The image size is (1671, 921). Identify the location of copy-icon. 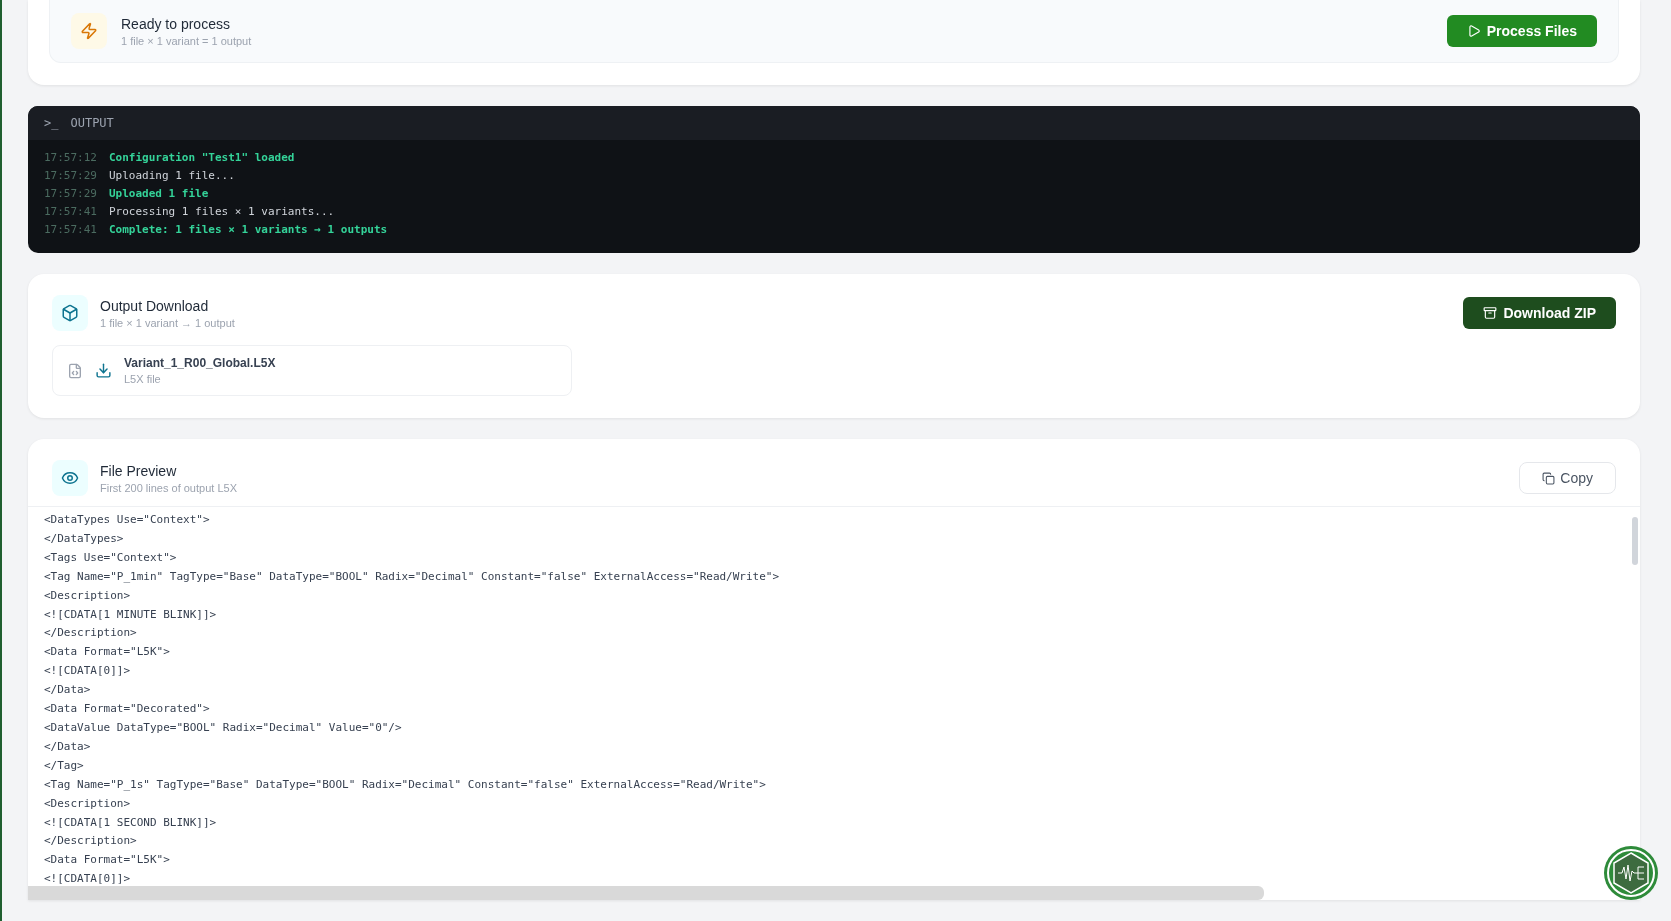
(1549, 478).